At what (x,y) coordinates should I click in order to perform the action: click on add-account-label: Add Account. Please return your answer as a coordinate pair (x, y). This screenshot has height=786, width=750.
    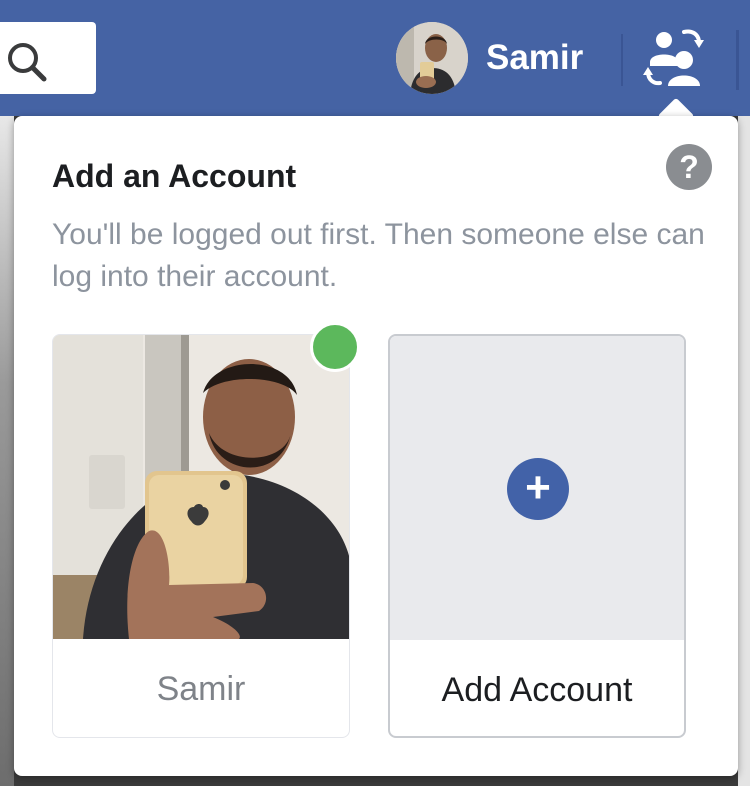
    Looking at the image, I should click on (537, 689).